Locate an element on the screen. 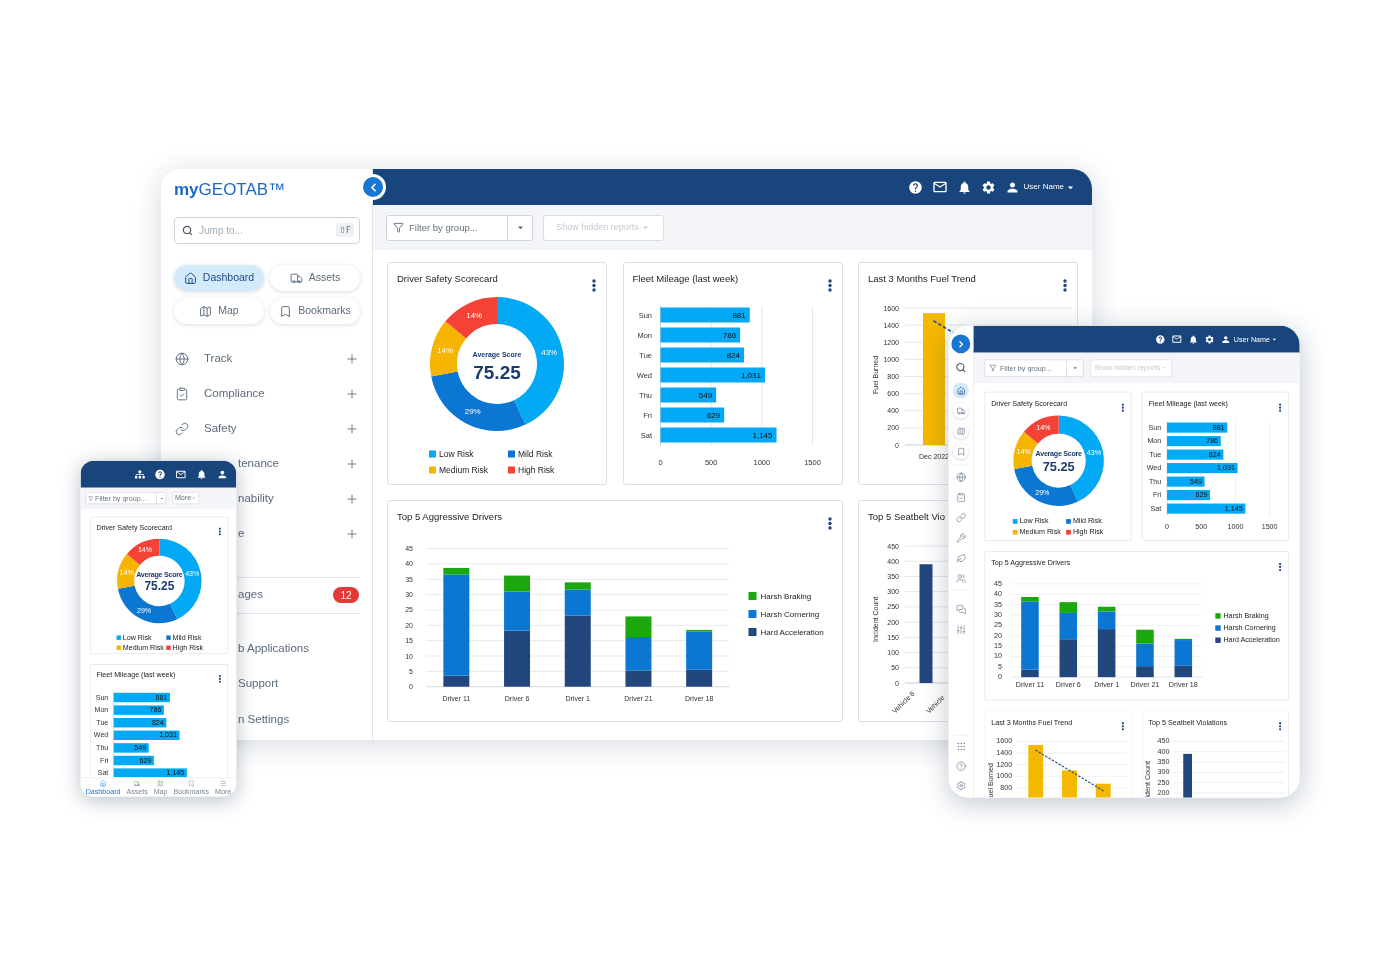 The height and width of the screenshot is (975, 1380). legend-label: Hard Acceleration is located at coordinates (792, 632).